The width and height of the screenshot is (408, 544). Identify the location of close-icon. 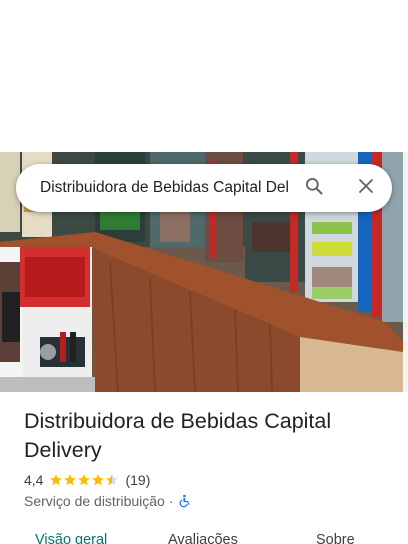
(366, 188).